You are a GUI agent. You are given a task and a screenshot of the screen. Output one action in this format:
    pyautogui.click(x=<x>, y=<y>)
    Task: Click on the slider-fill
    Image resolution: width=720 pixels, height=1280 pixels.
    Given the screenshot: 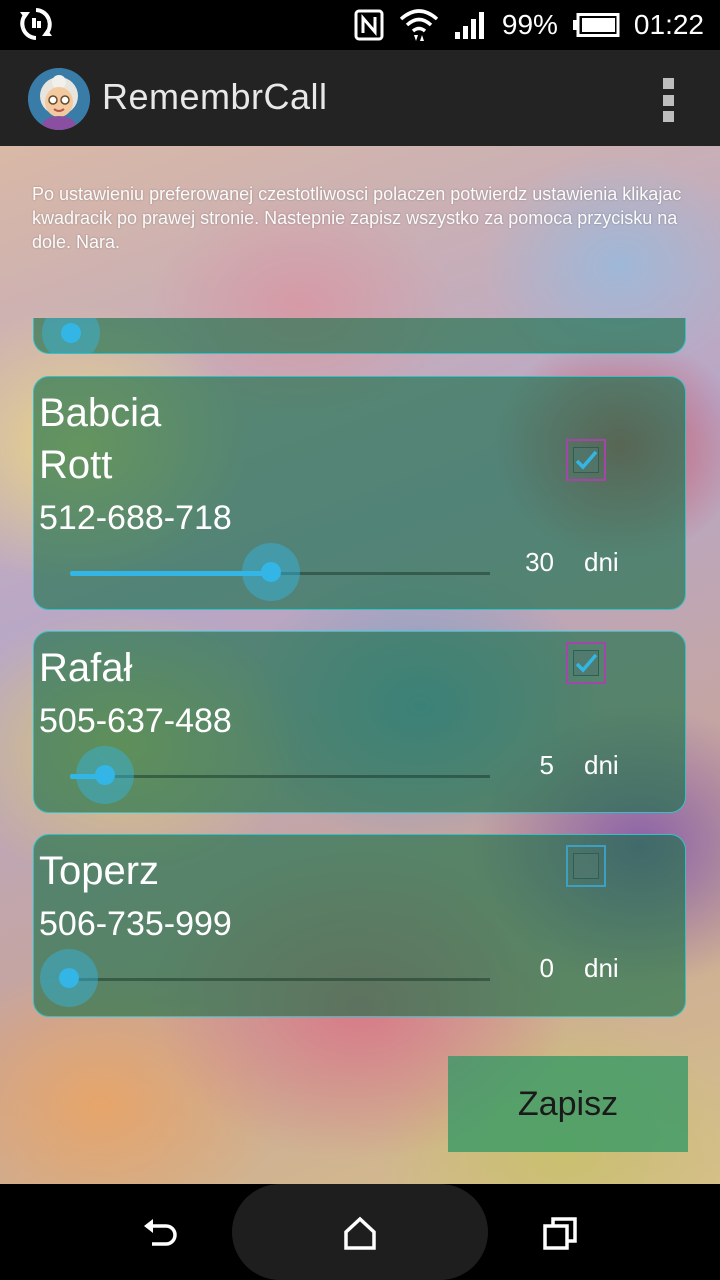 What is the action you would take?
    pyautogui.click(x=170, y=573)
    